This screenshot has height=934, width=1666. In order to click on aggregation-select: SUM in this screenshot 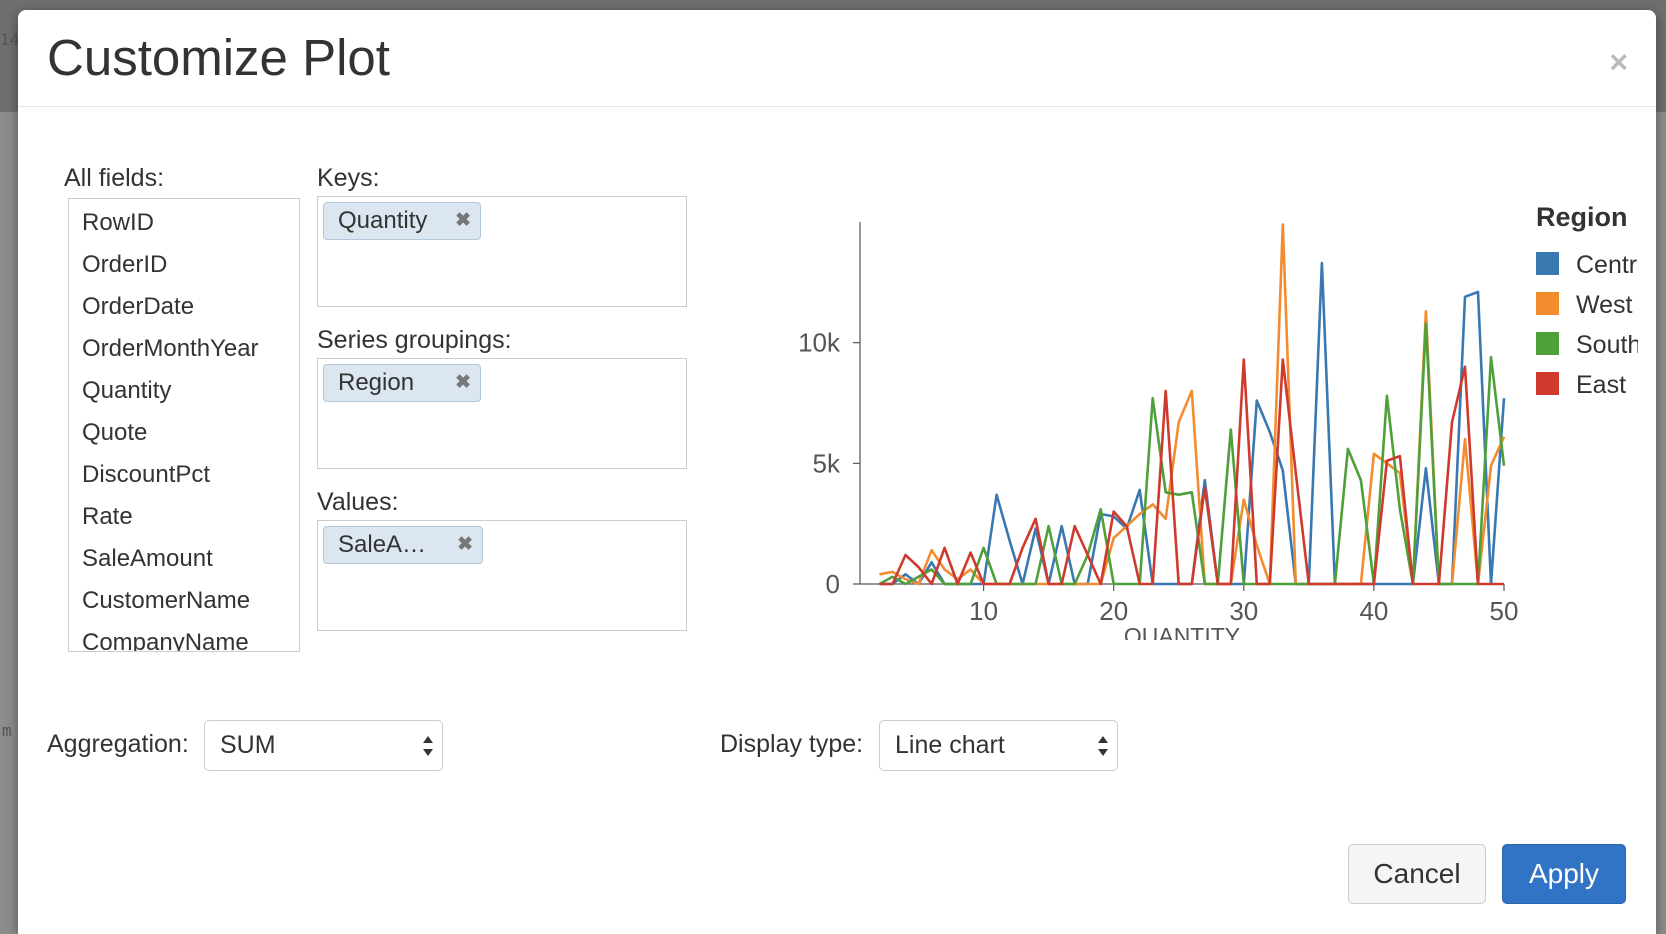, I will do `click(323, 745)`.